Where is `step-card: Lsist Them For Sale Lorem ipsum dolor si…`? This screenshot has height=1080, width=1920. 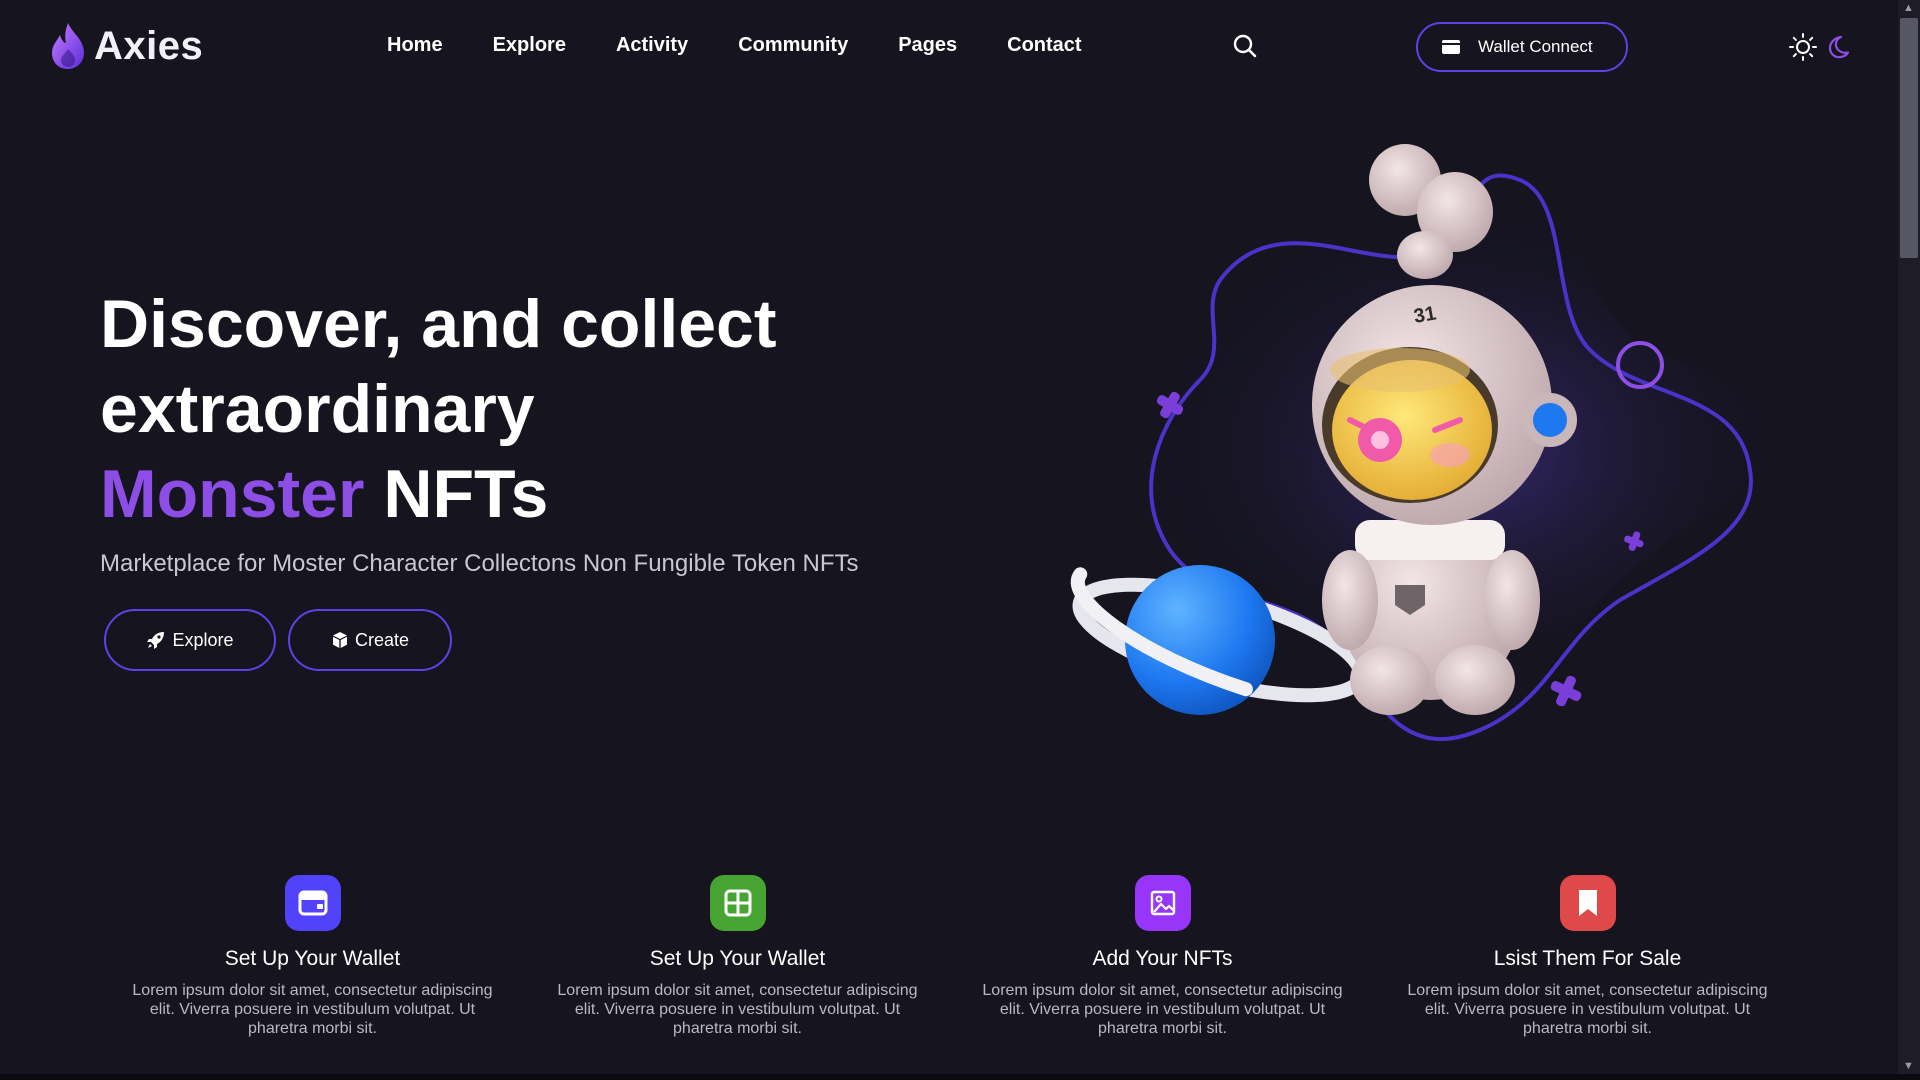 step-card: Lsist Them For Sale Lorem ipsum dolor si… is located at coordinates (1587, 956).